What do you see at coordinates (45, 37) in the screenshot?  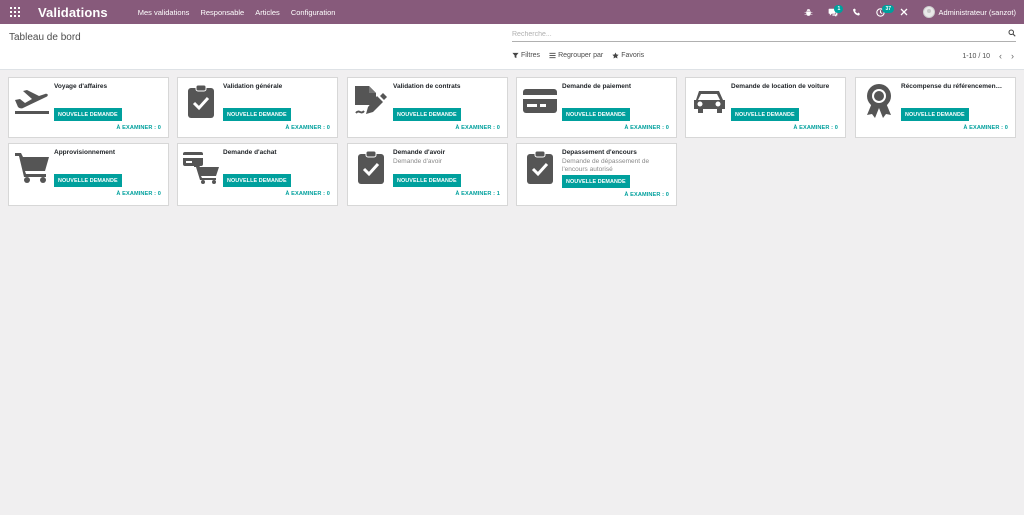 I see `breadcrumb: Tableau de bord` at bounding box center [45, 37].